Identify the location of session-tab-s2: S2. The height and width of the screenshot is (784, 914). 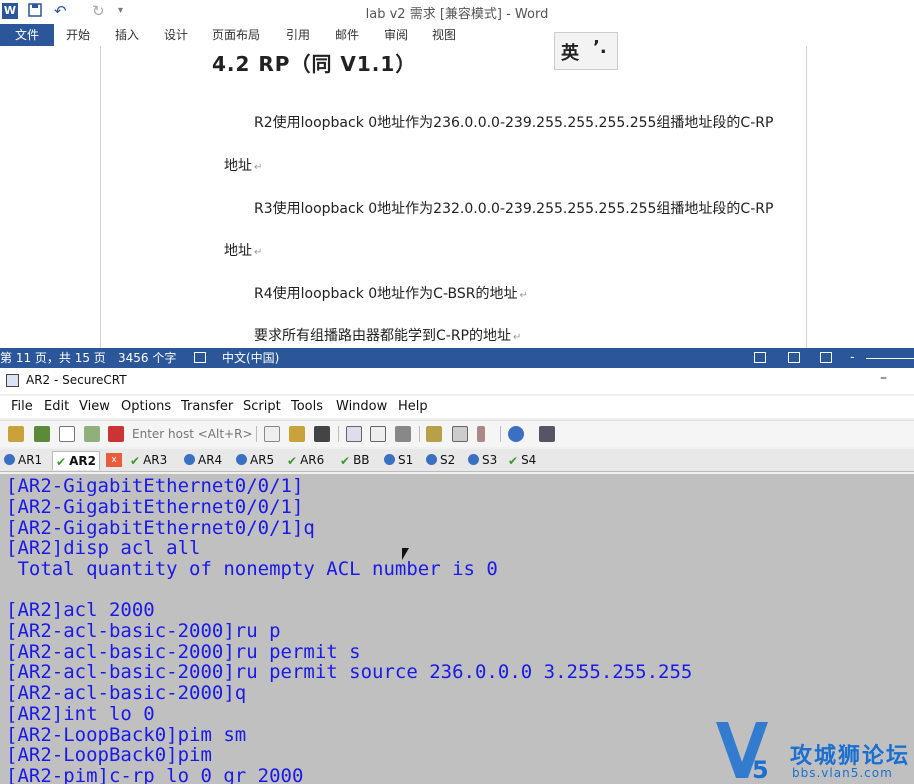
(440, 460).